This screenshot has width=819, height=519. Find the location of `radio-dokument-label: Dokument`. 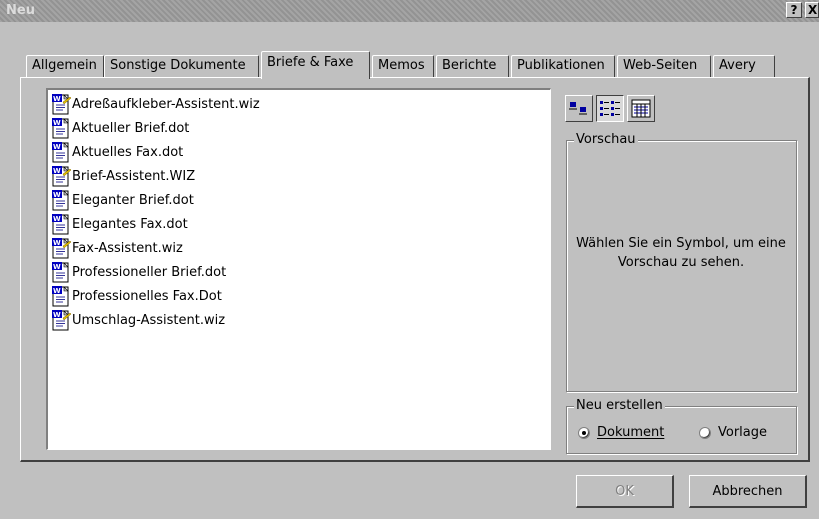

radio-dokument-label: Dokument is located at coordinates (631, 432).